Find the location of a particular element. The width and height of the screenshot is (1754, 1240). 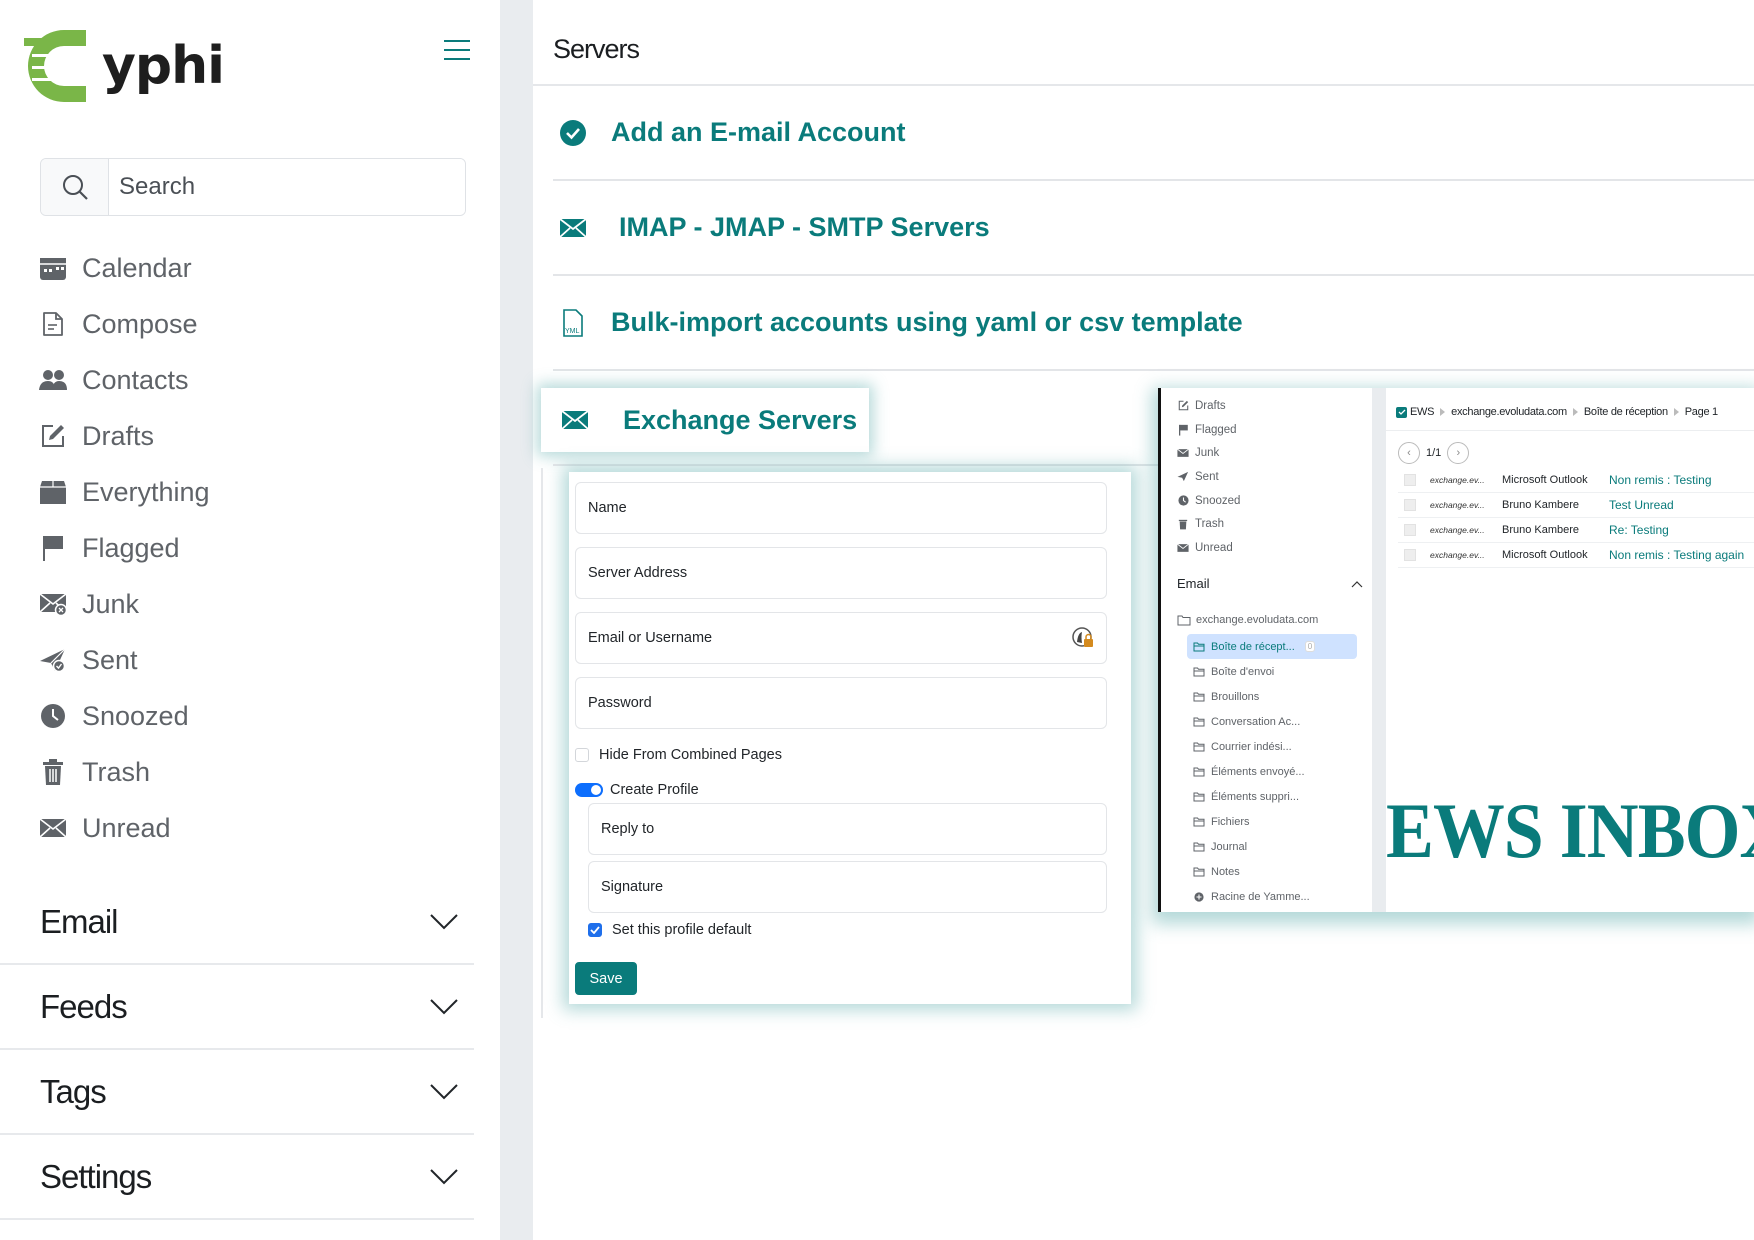

password-field is located at coordinates (841, 703).